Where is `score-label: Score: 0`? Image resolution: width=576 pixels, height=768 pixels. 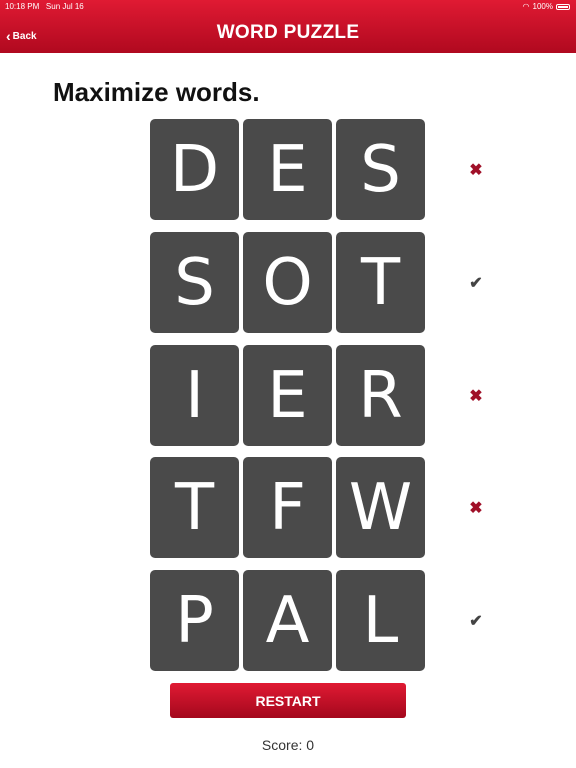 score-label: Score: 0 is located at coordinates (288, 745).